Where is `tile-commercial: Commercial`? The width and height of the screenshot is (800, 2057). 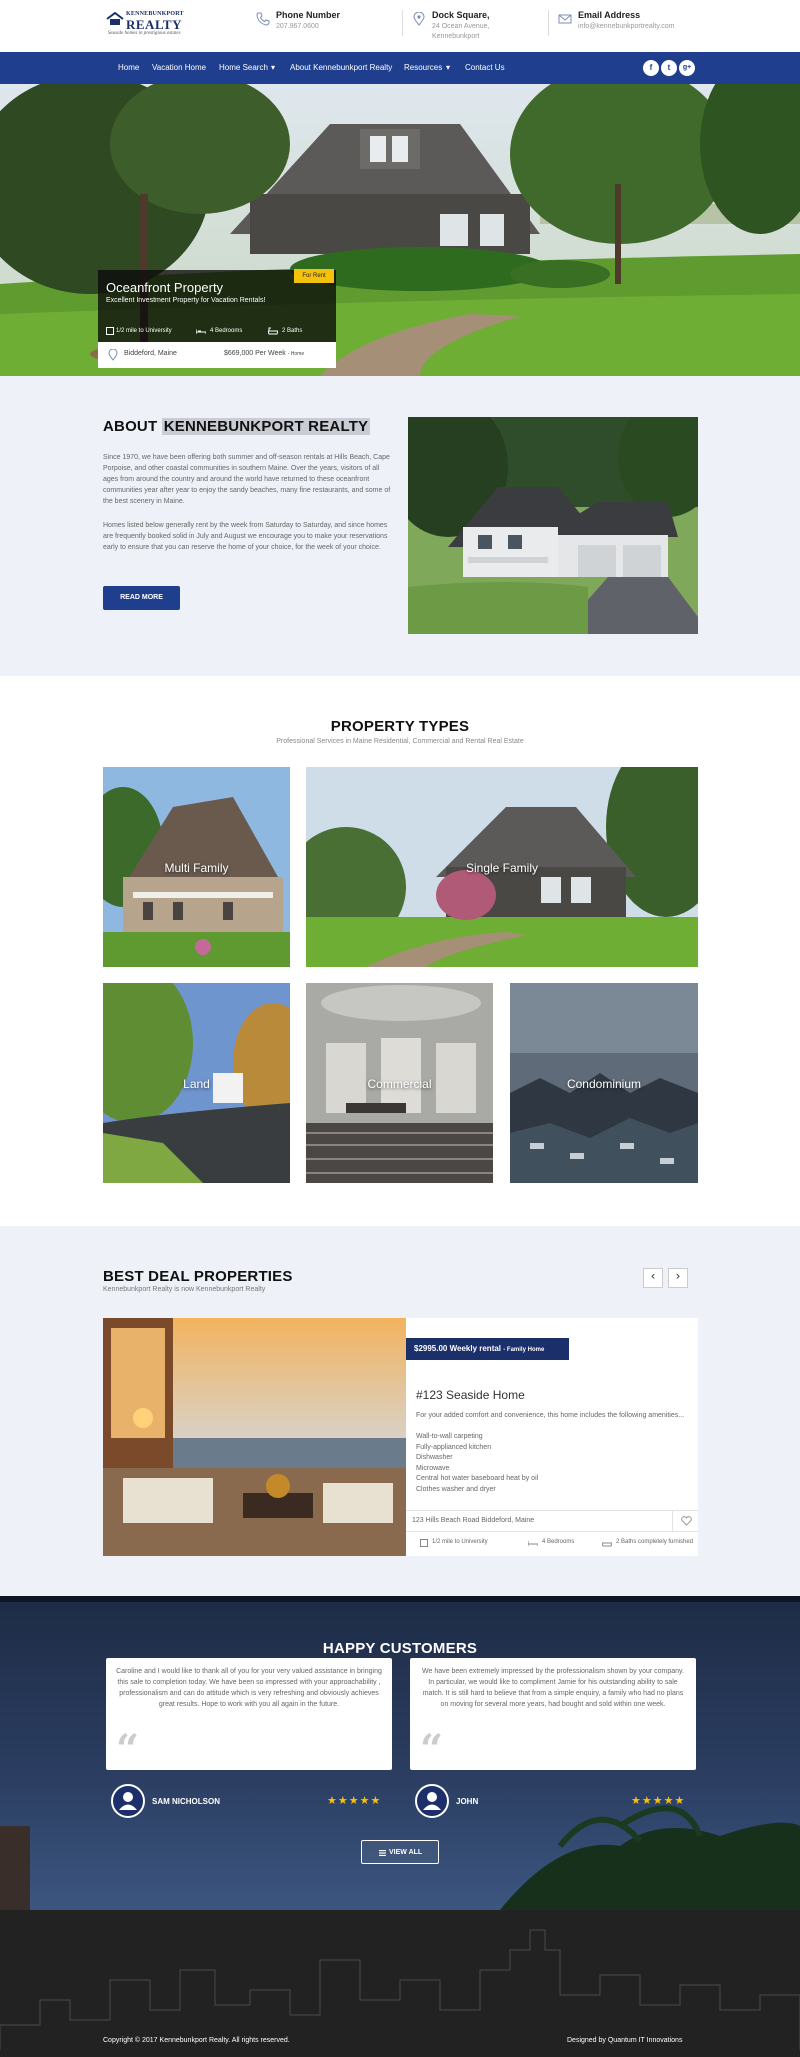 tile-commercial: Commercial is located at coordinates (399, 1083).